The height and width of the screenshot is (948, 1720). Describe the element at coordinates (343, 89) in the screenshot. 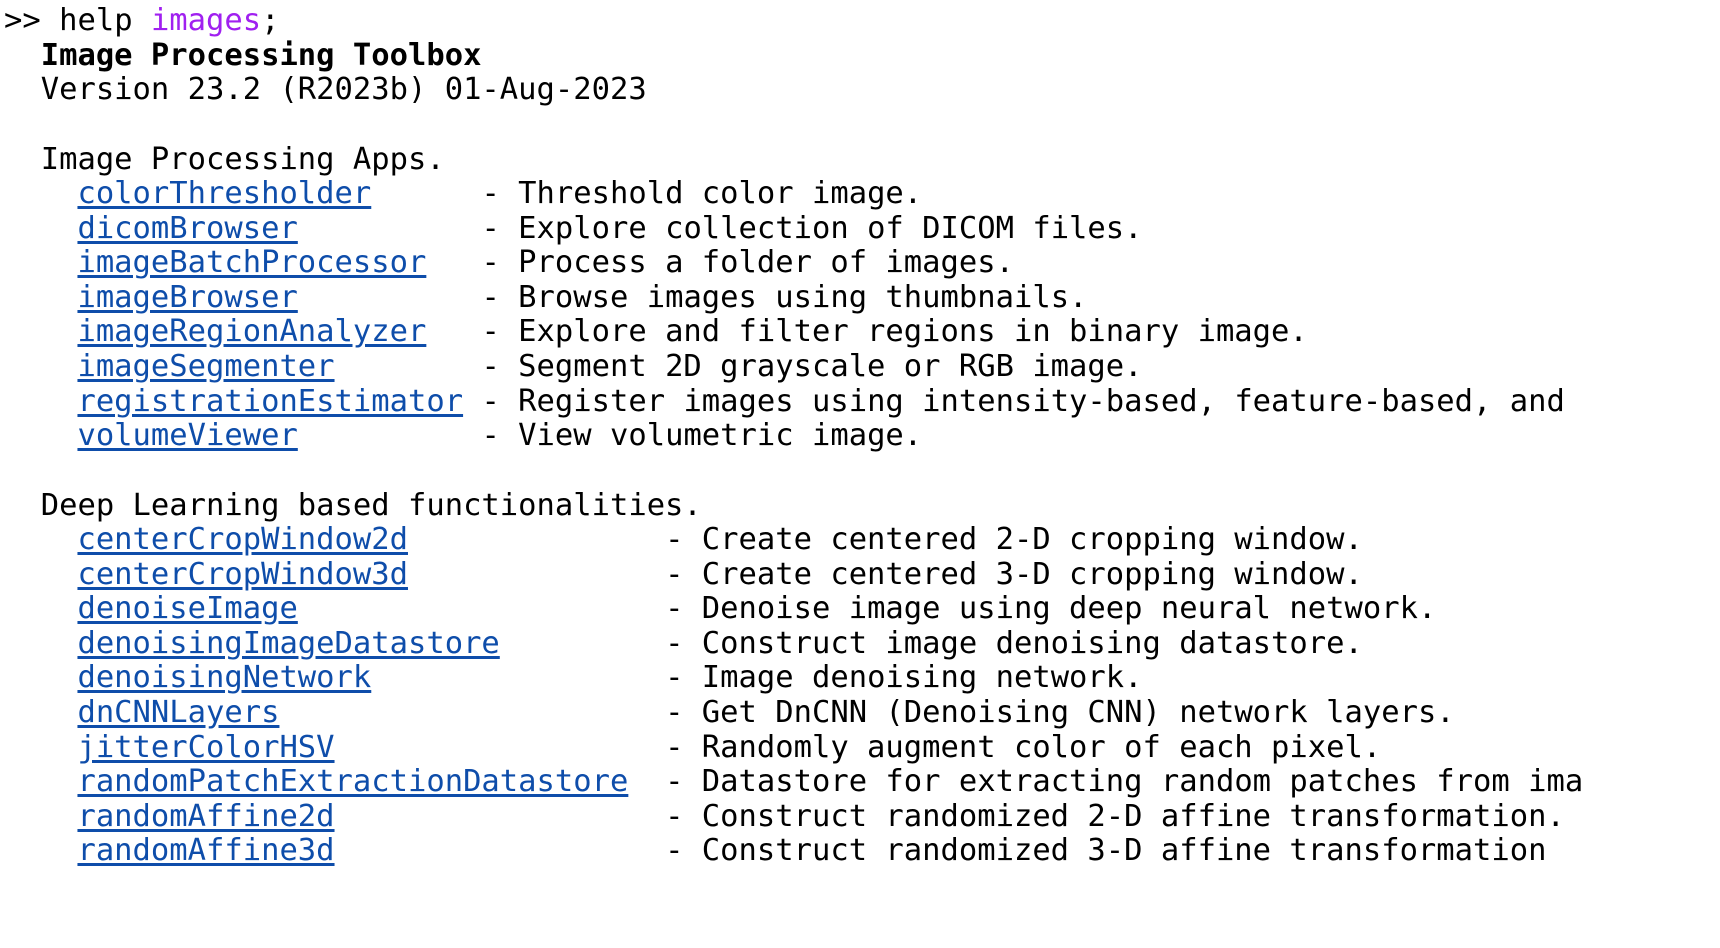

I see `toolbox-version: Version 23.2 (R2023b) 01-Aug-2023` at that location.